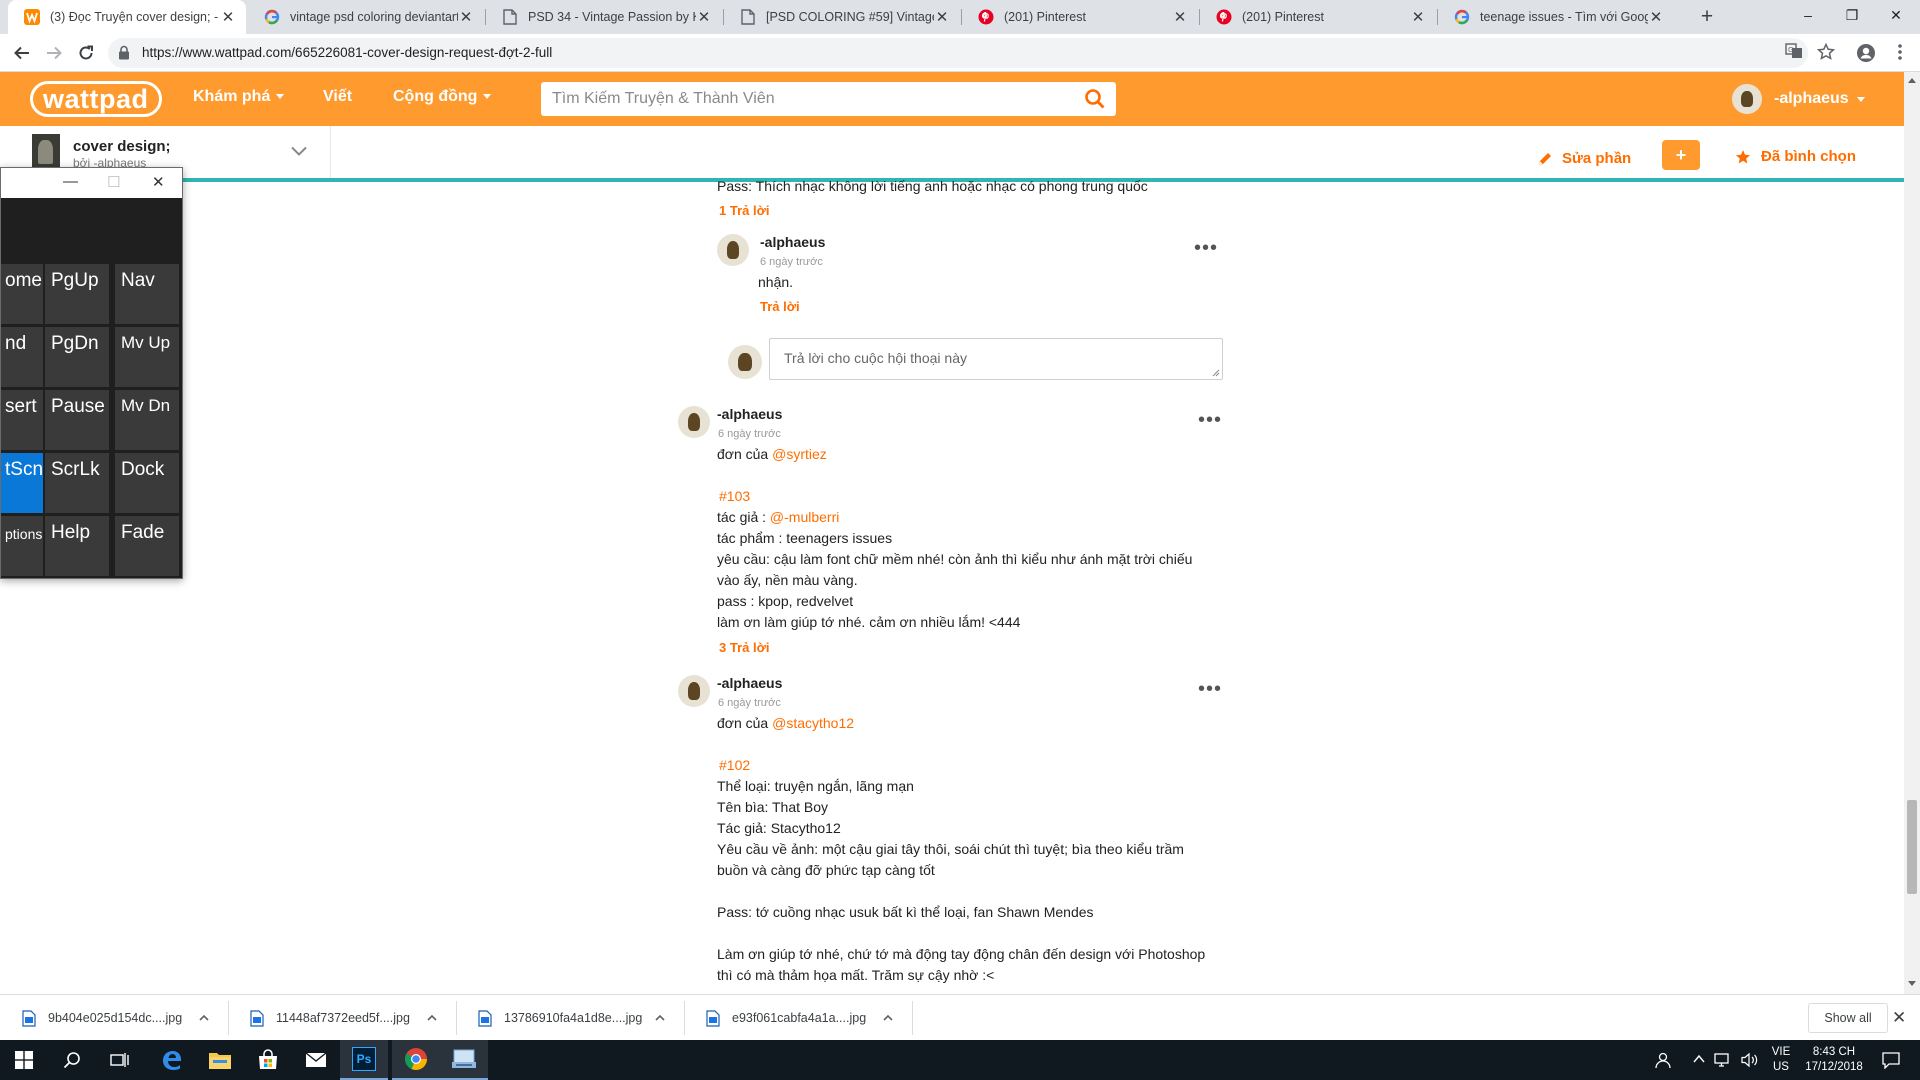  I want to click on mention-link: @syrtiez, so click(799, 454).